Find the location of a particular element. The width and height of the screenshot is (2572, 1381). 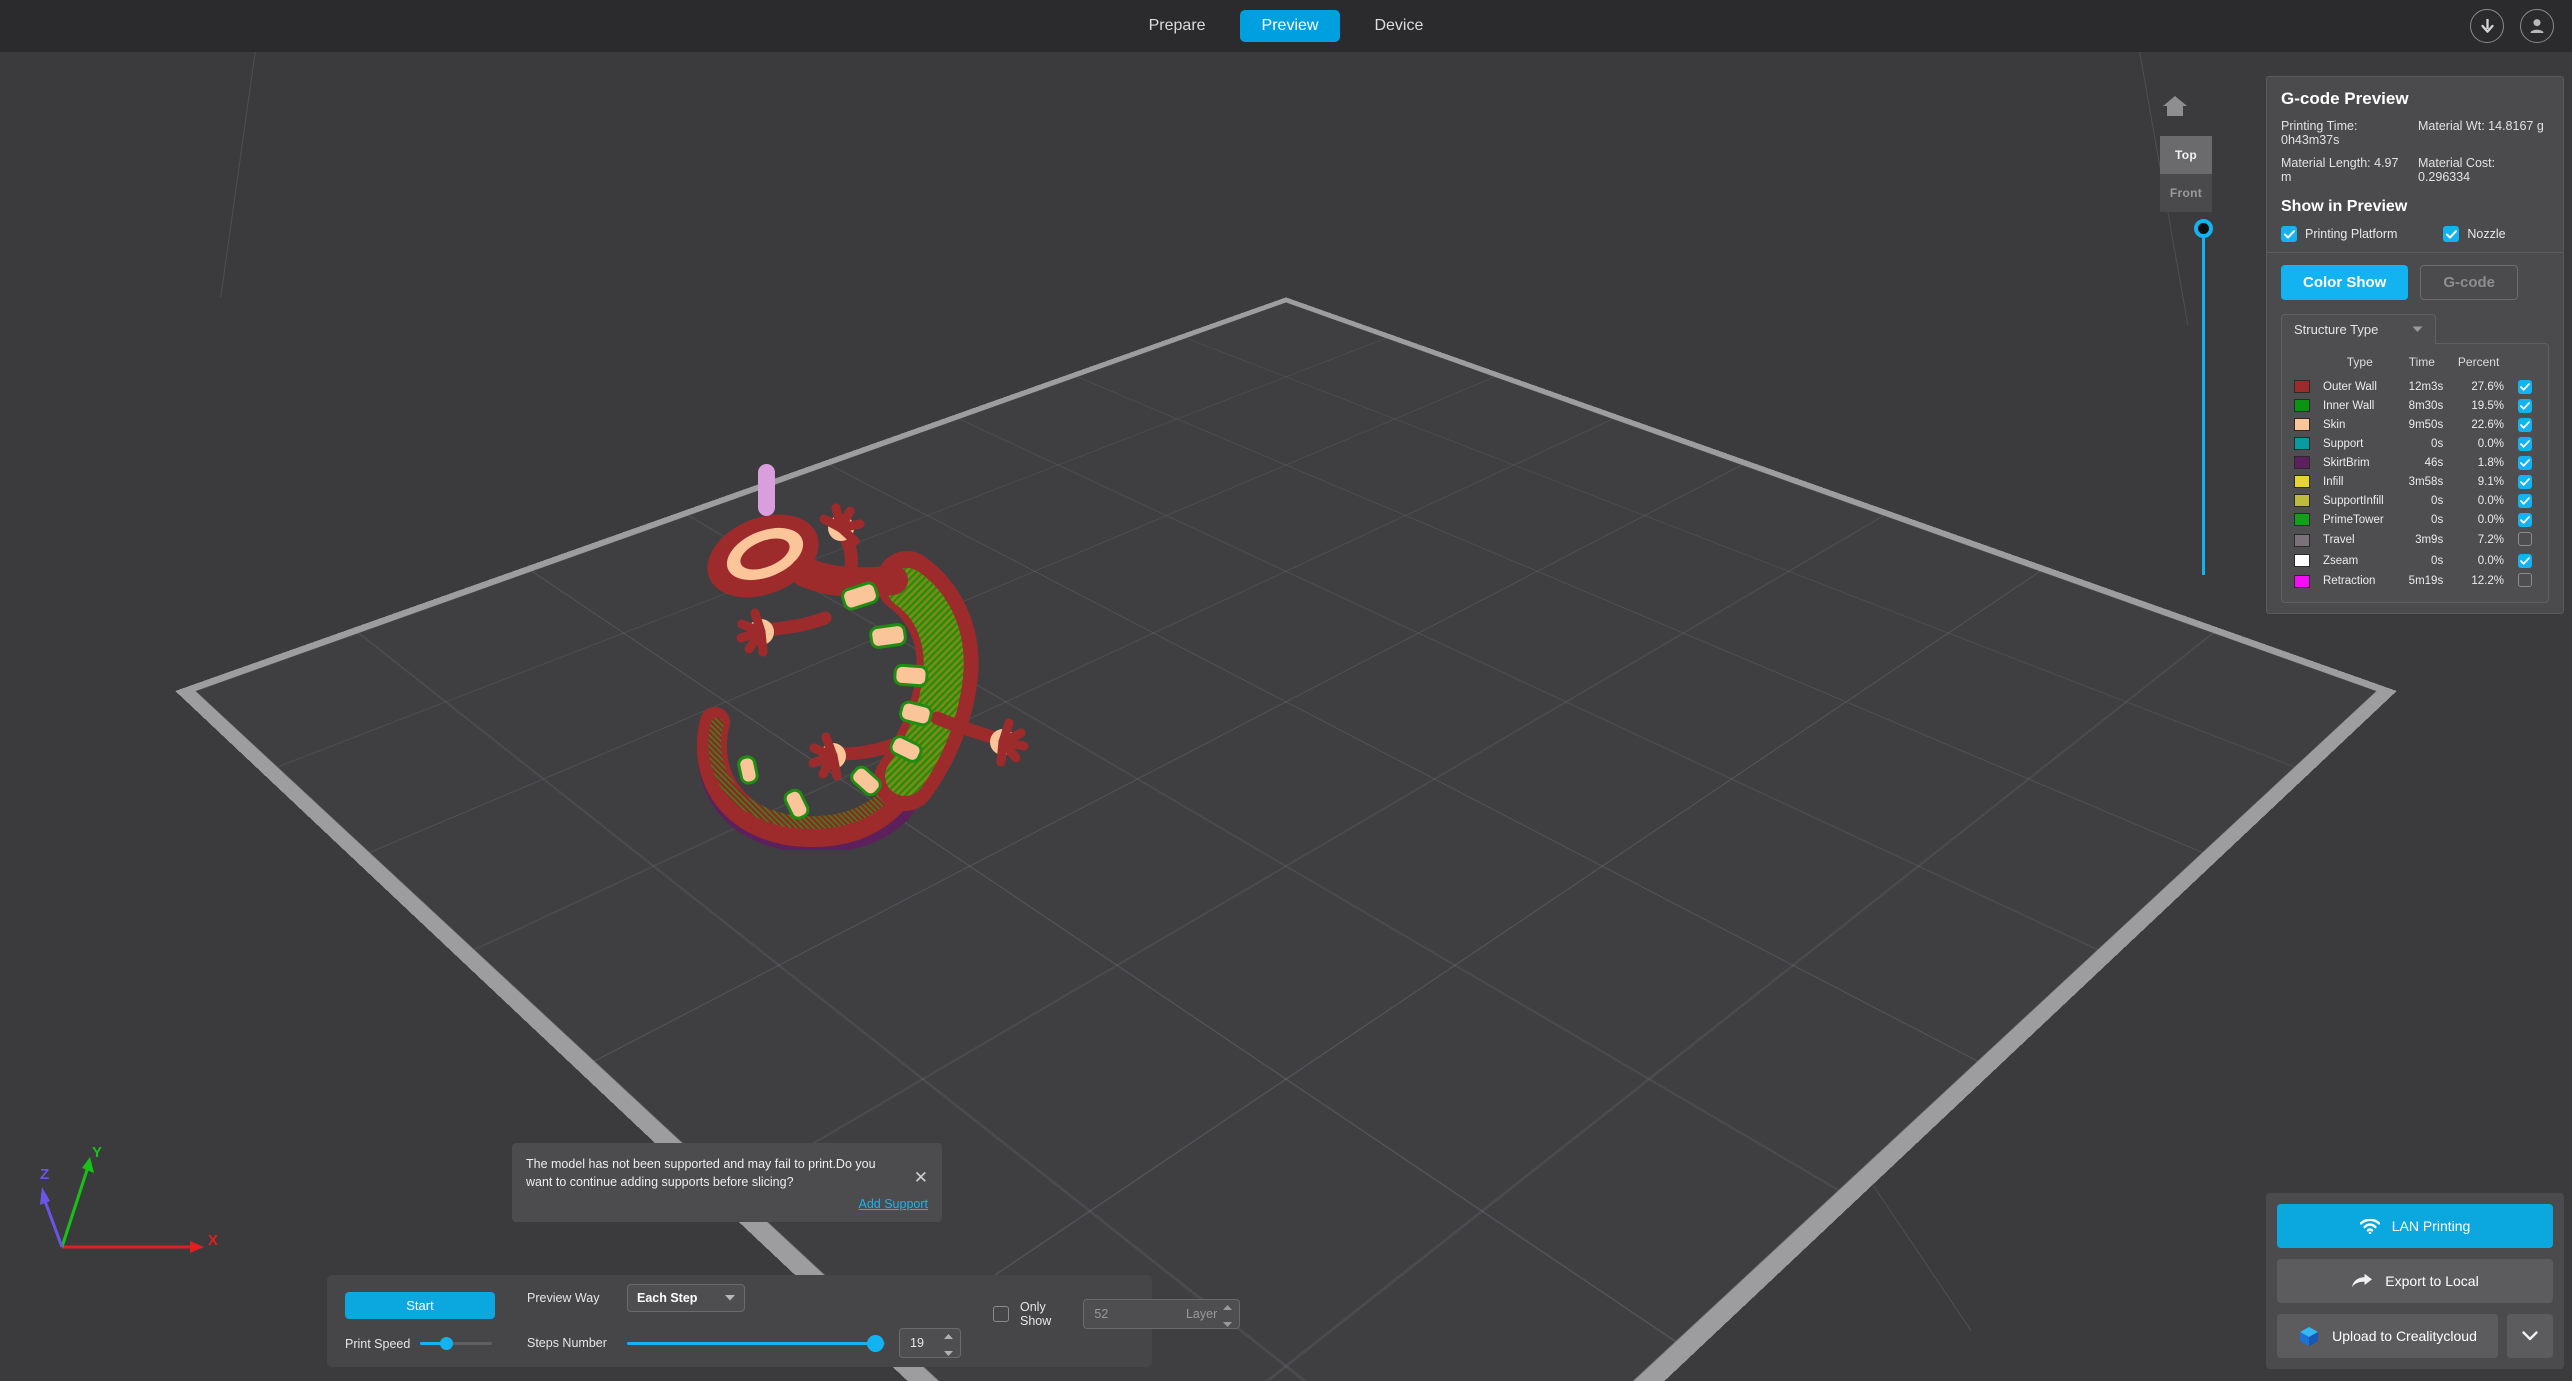

start-button: Start is located at coordinates (420, 1305).